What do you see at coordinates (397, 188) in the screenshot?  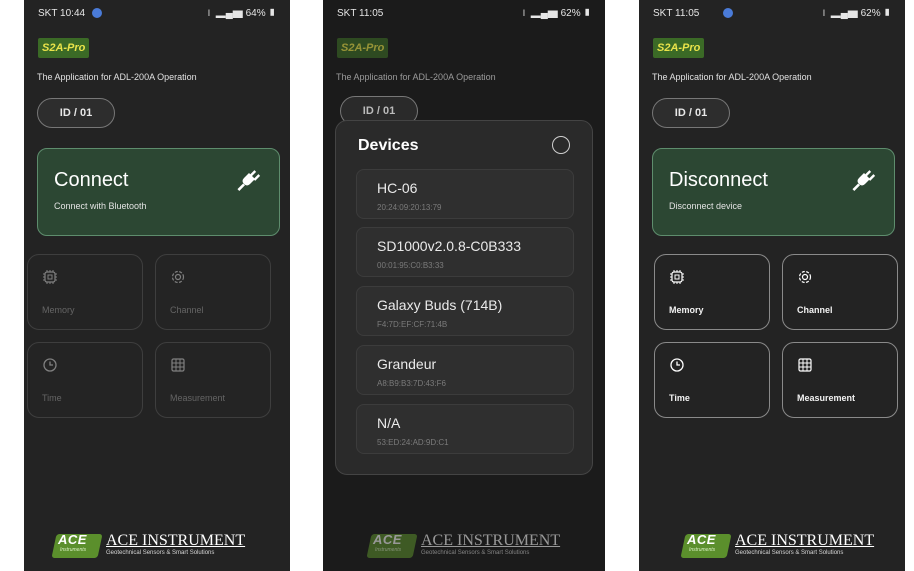 I see `device-name: HC-06` at bounding box center [397, 188].